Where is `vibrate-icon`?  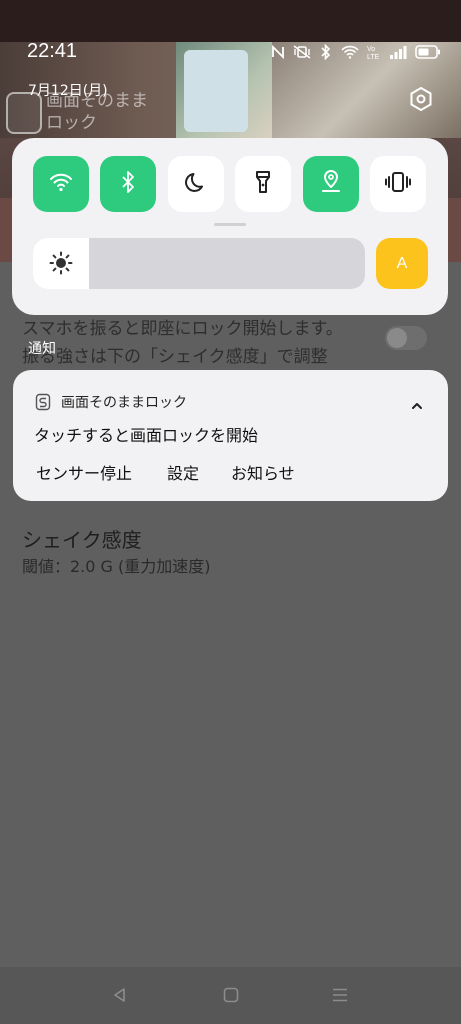 vibrate-icon is located at coordinates (398, 184).